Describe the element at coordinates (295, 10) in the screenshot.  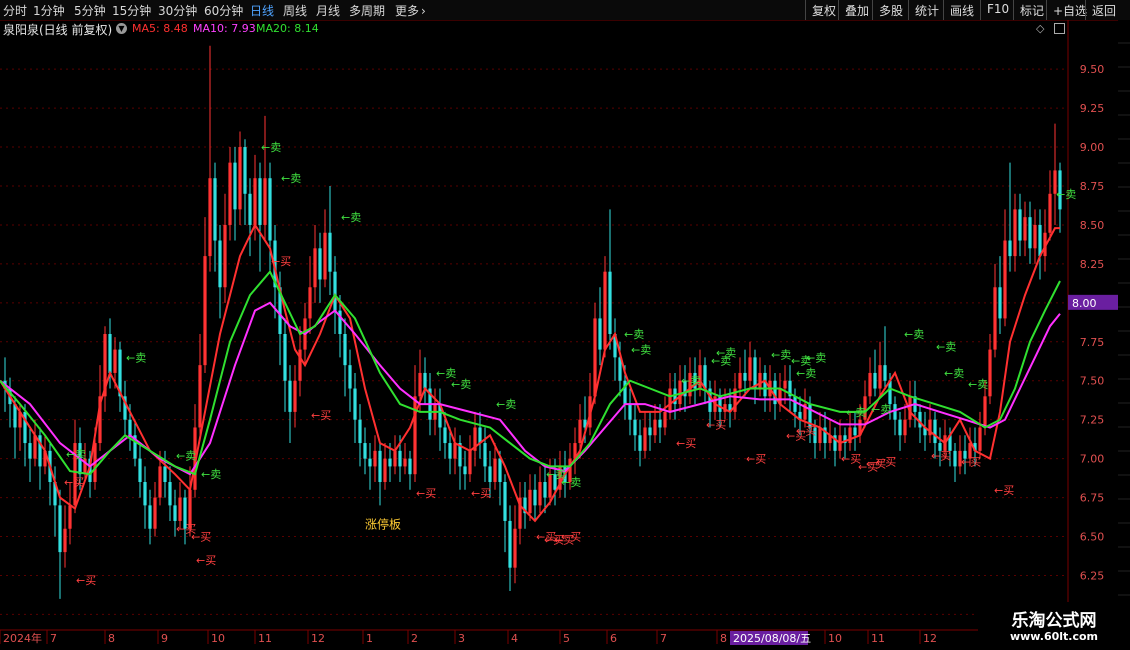
I see `period-tab-weekly: 周线` at that location.